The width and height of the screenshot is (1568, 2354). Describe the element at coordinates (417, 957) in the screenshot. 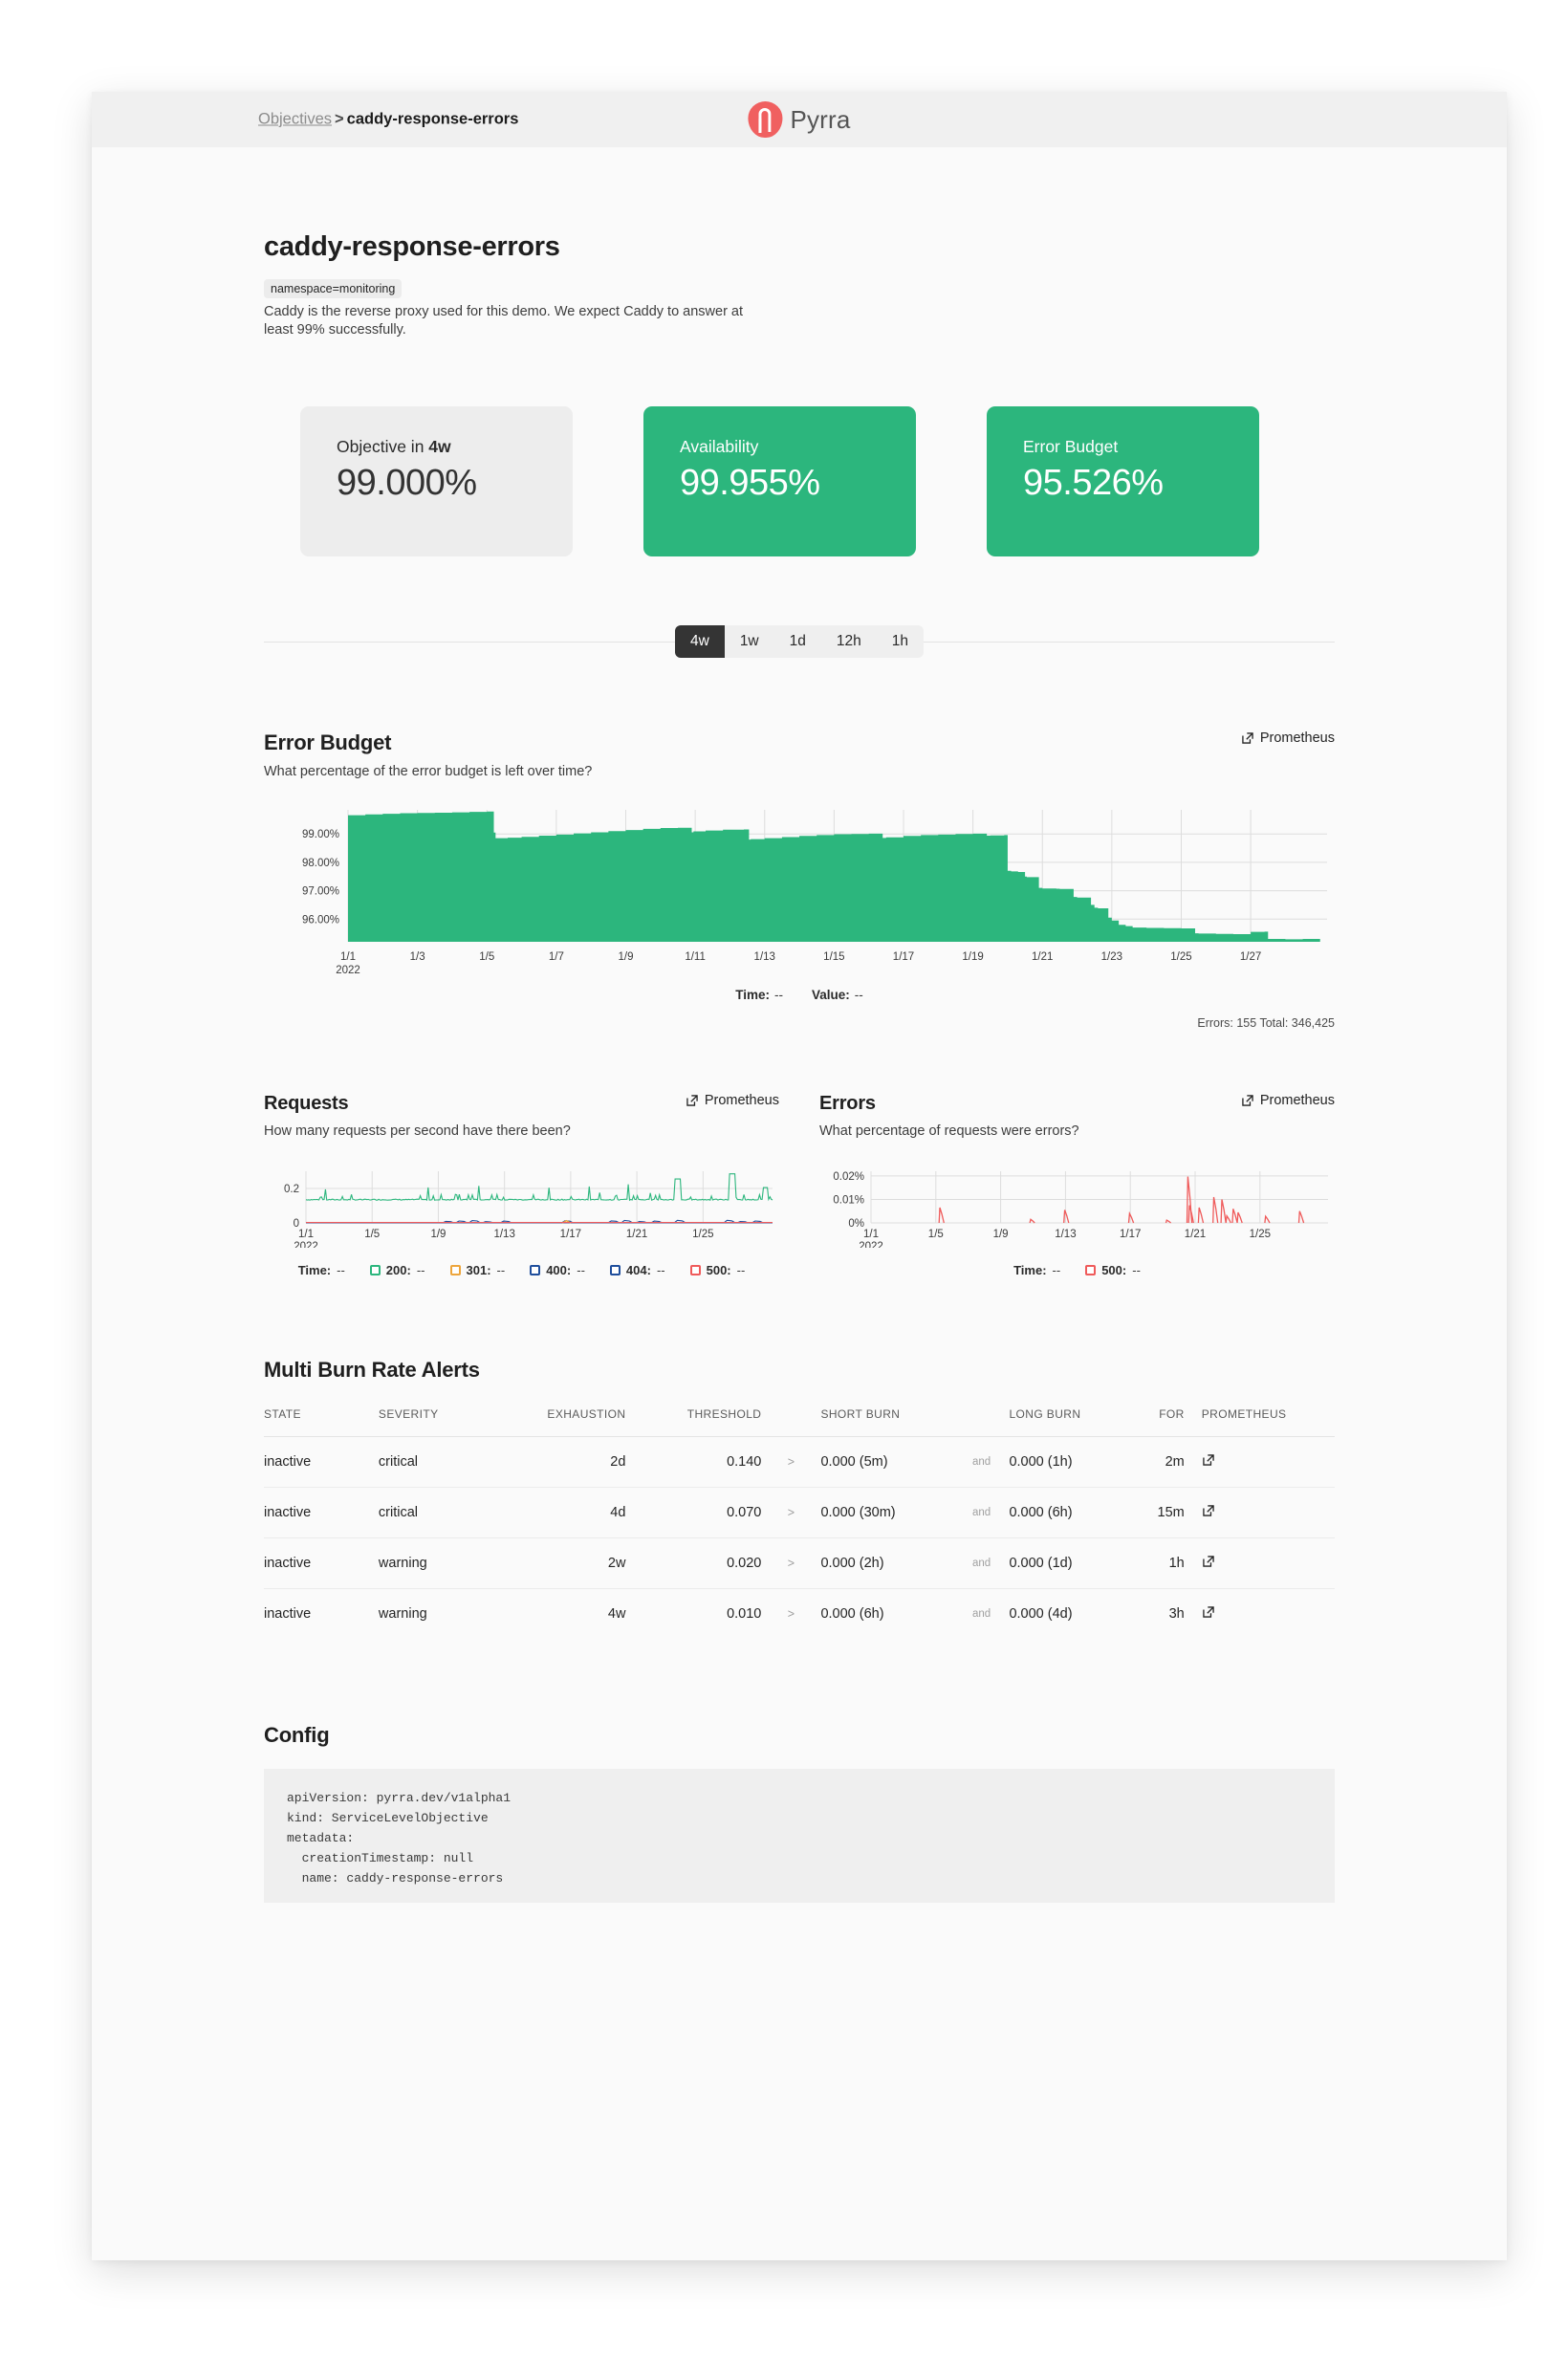

I see `svg-text: 1/3` at that location.